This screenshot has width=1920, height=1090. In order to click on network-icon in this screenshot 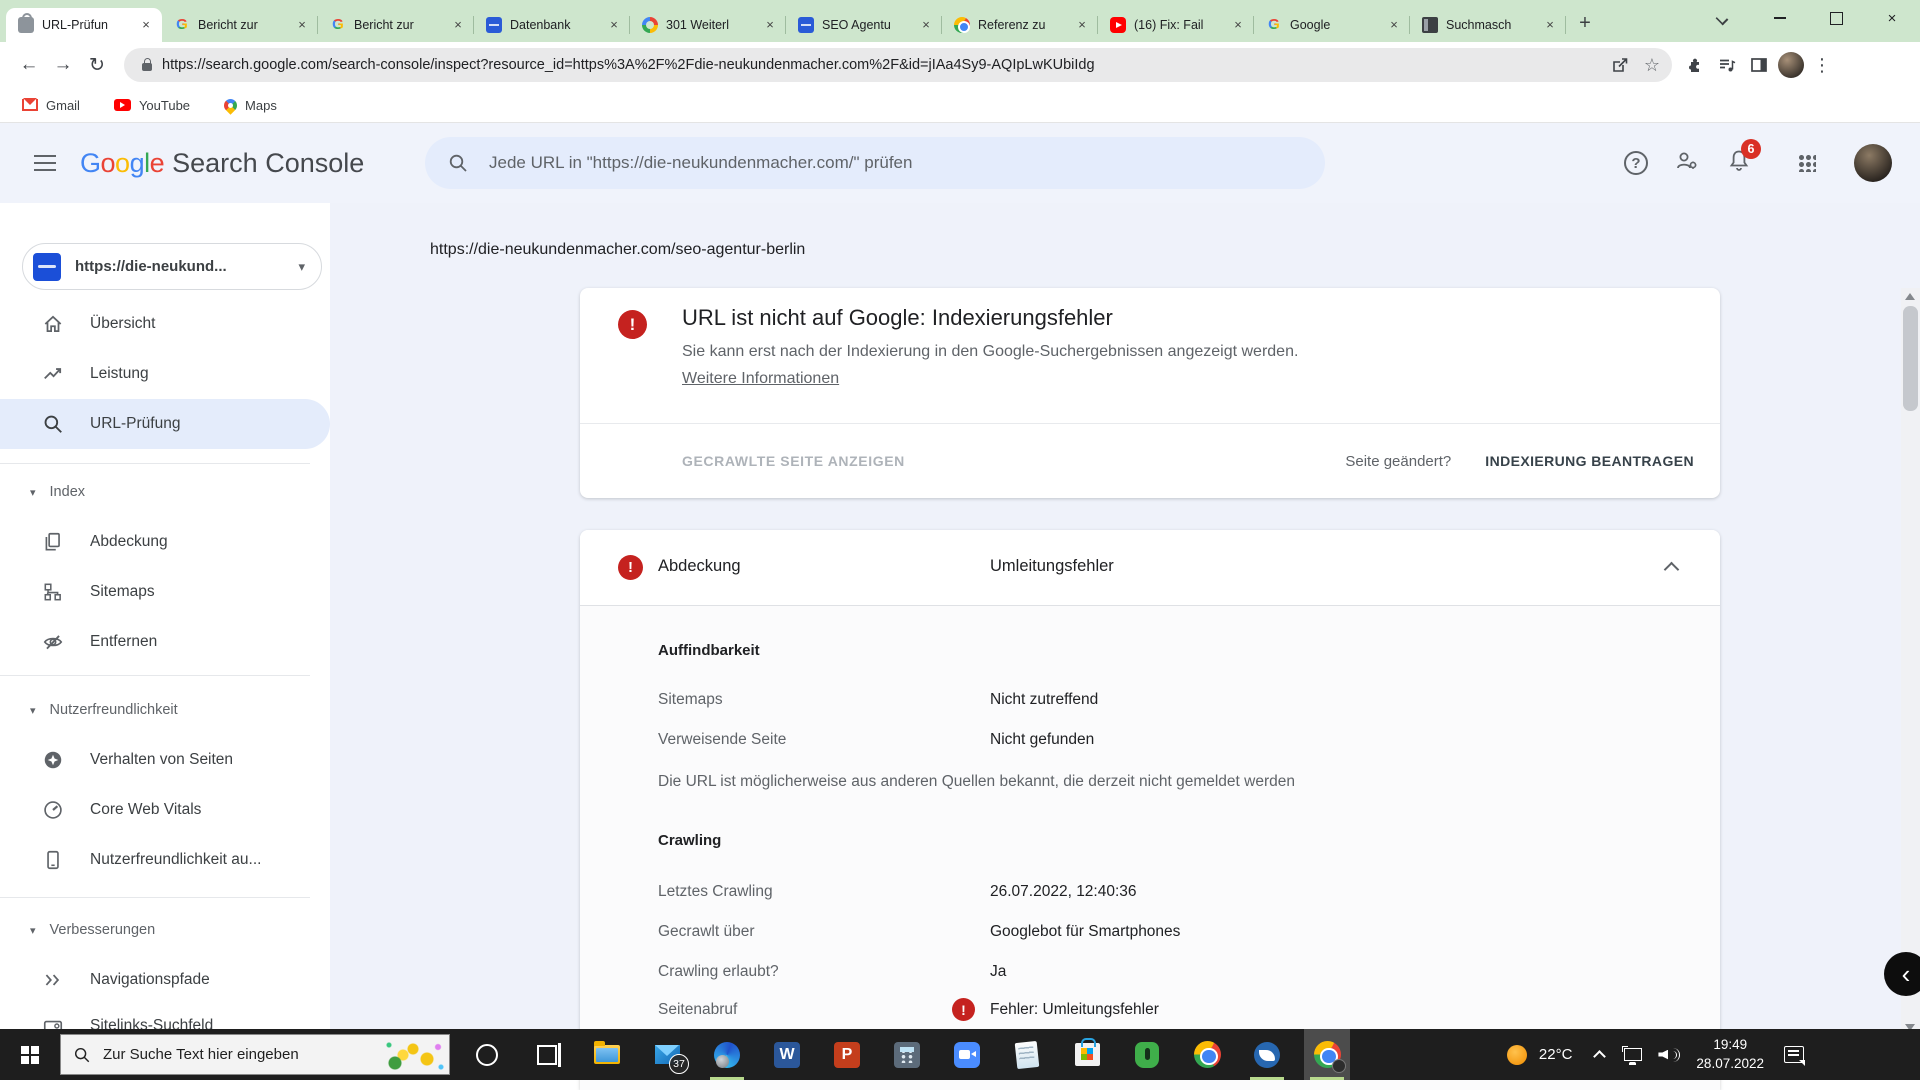, I will do `click(1632, 1055)`.